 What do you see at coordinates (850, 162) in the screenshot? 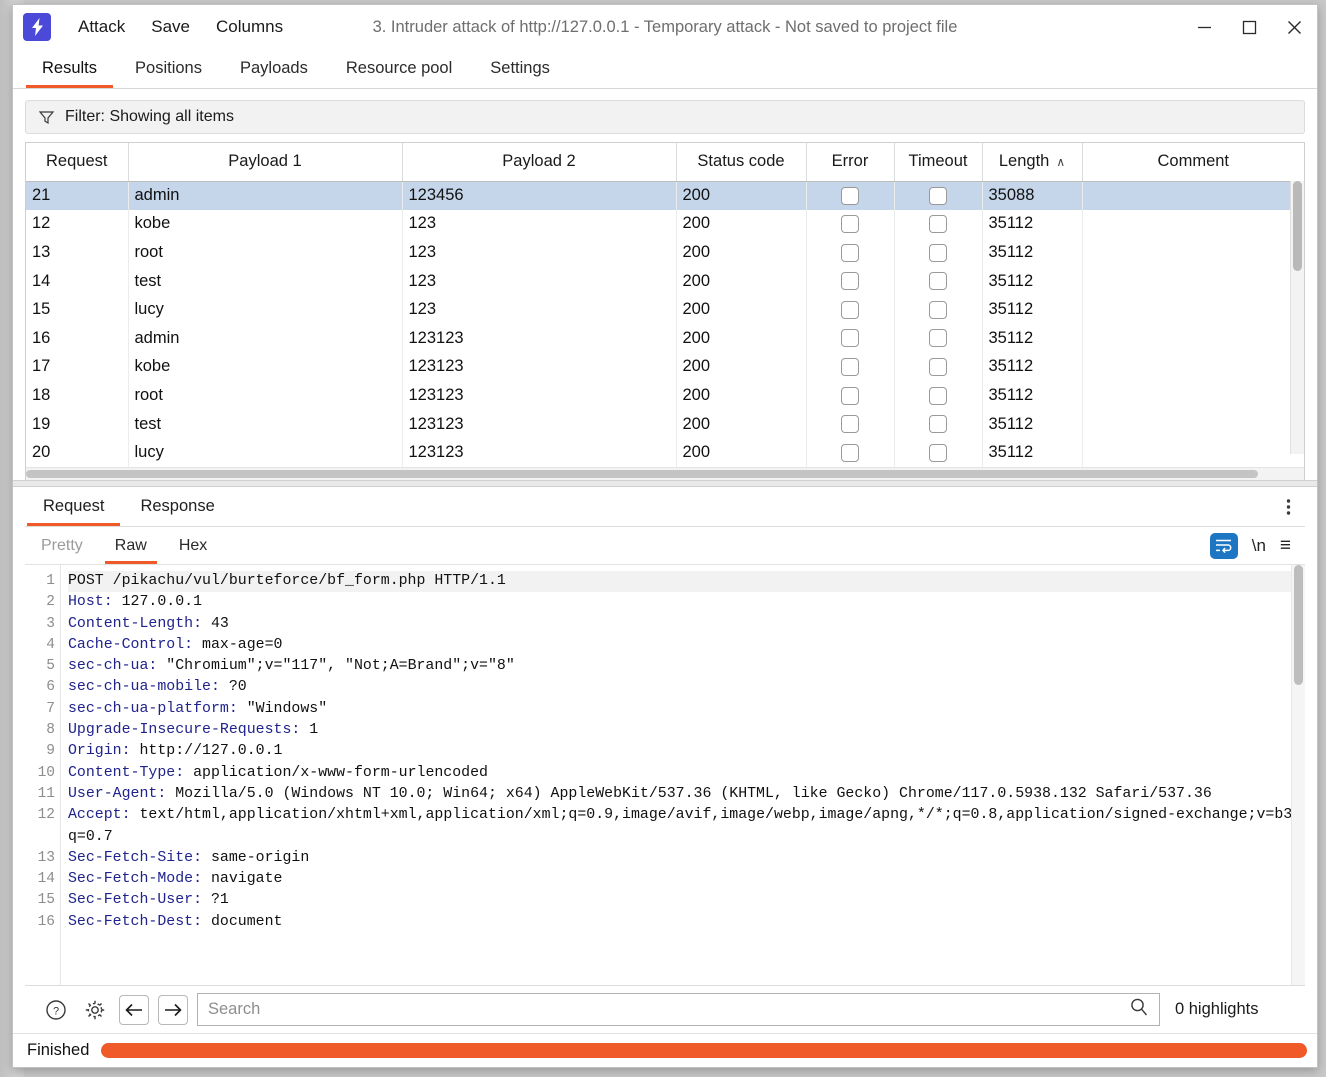
I see `column-header-error: Error` at bounding box center [850, 162].